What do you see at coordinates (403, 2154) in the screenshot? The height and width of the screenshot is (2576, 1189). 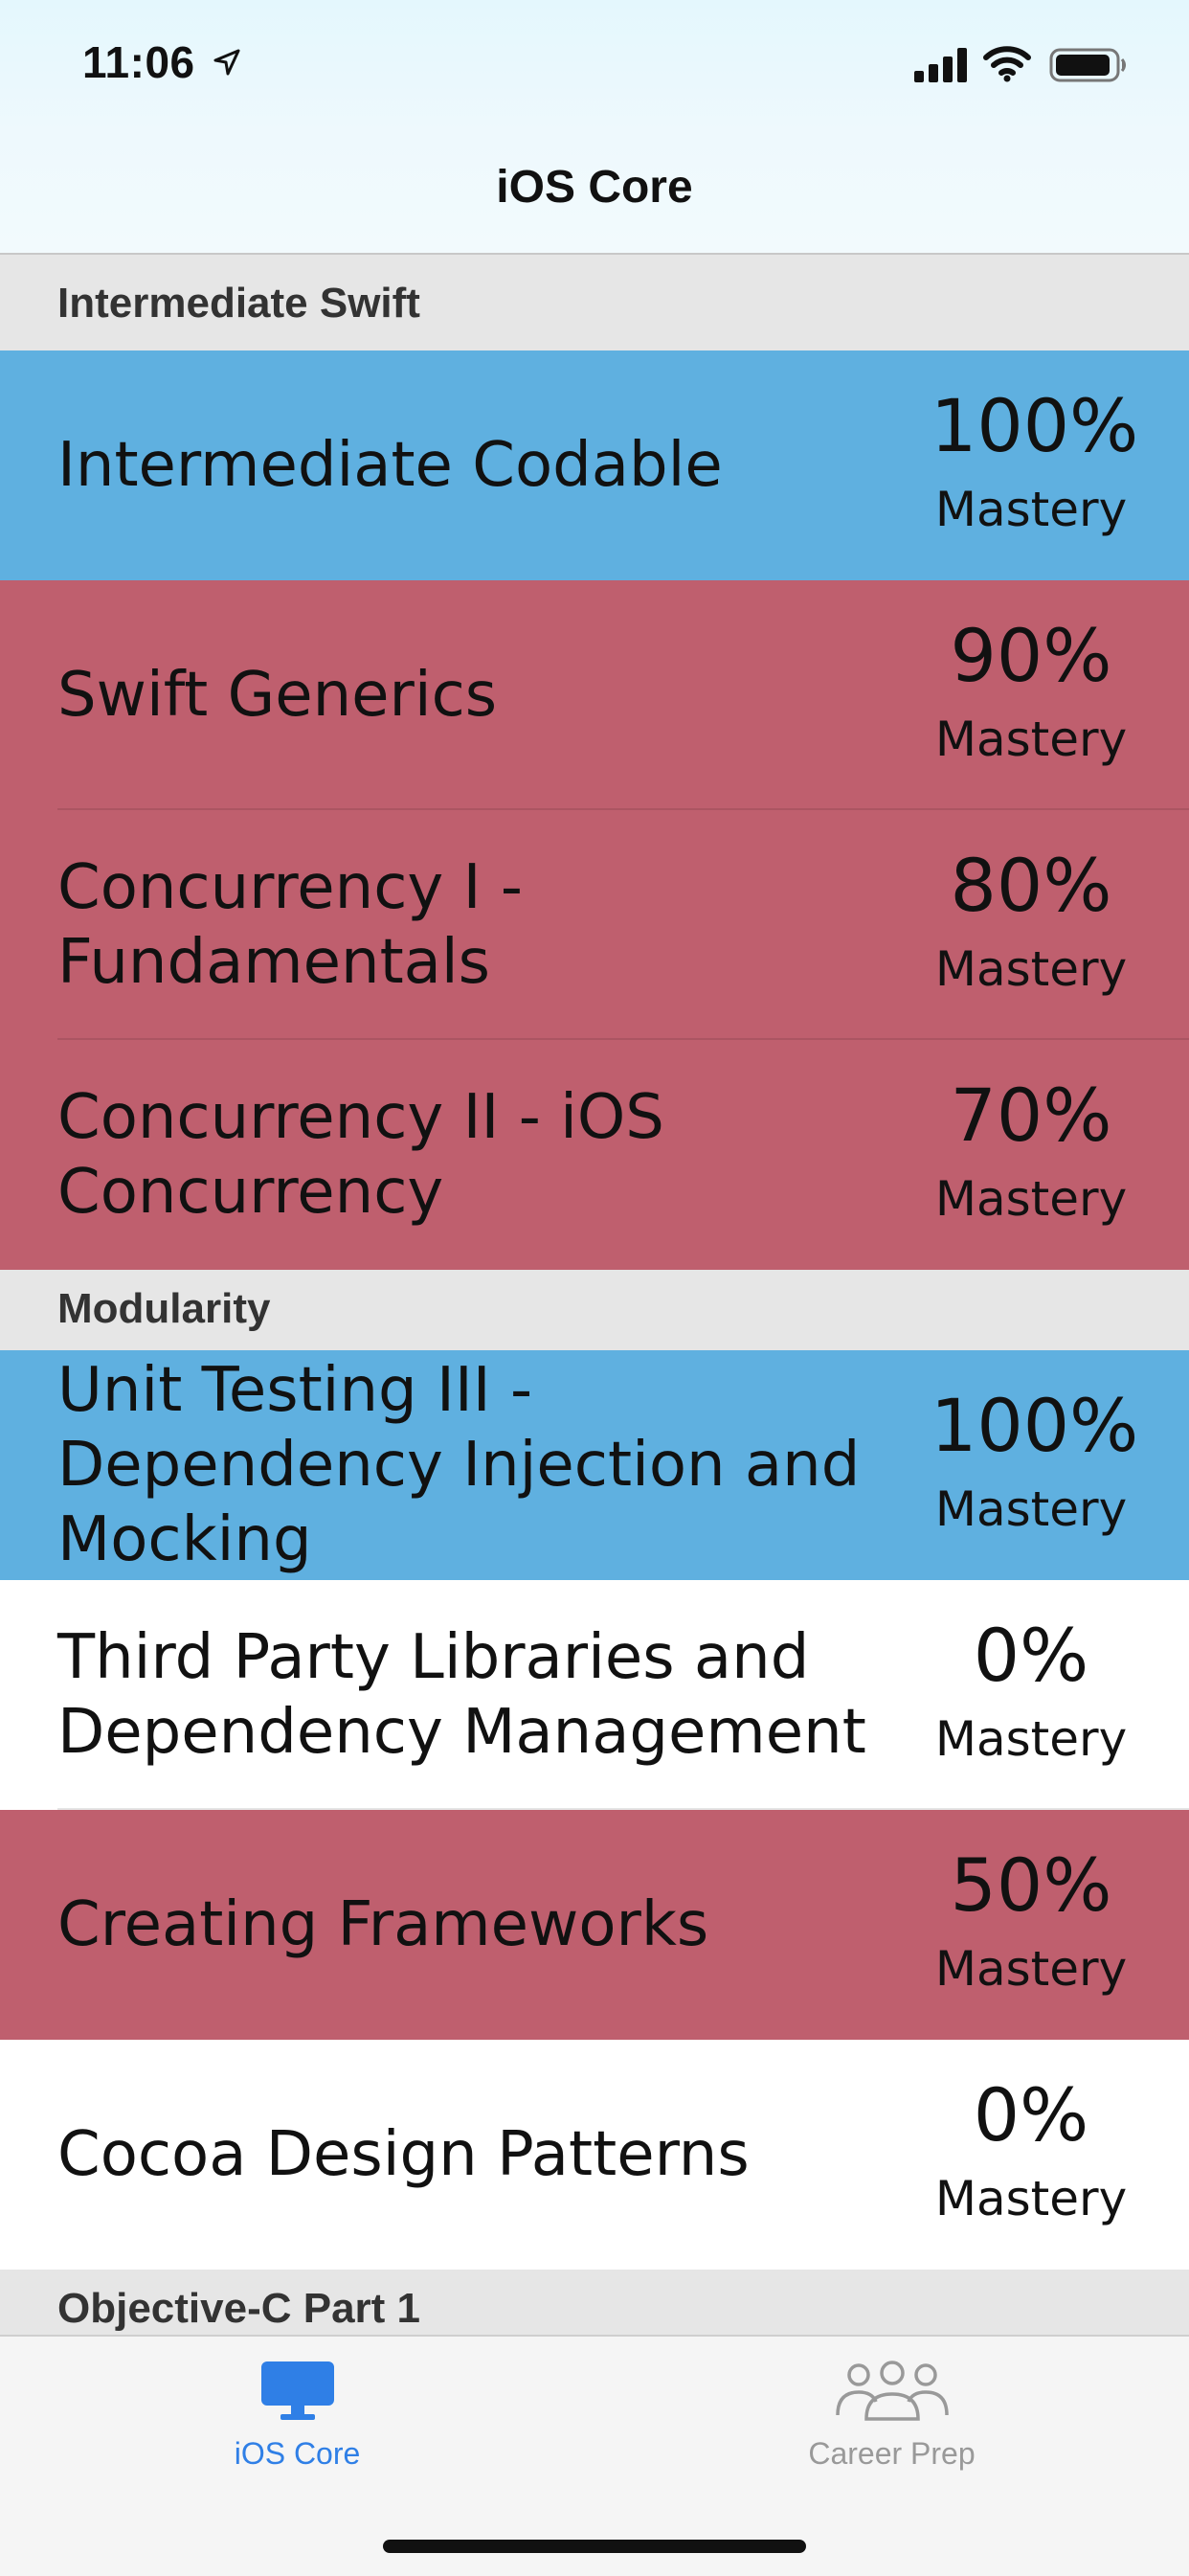 I see `list-item-title: Cocoa Design Patterns` at bounding box center [403, 2154].